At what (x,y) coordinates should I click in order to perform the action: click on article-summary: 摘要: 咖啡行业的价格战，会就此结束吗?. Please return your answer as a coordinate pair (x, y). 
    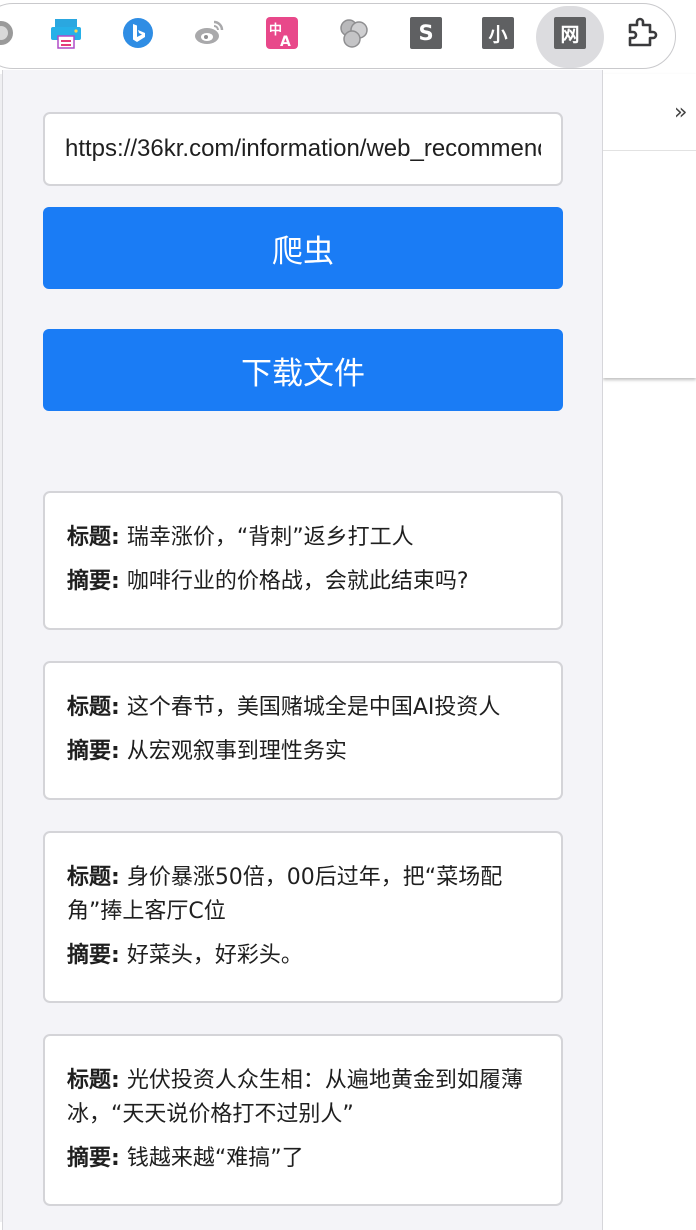
    Looking at the image, I should click on (304, 582).